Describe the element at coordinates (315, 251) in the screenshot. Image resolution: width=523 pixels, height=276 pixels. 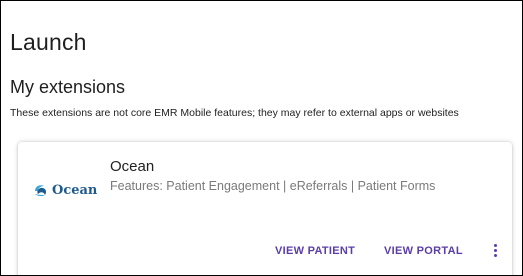
I see `view-patient-button: VIEW PATIENT` at that location.